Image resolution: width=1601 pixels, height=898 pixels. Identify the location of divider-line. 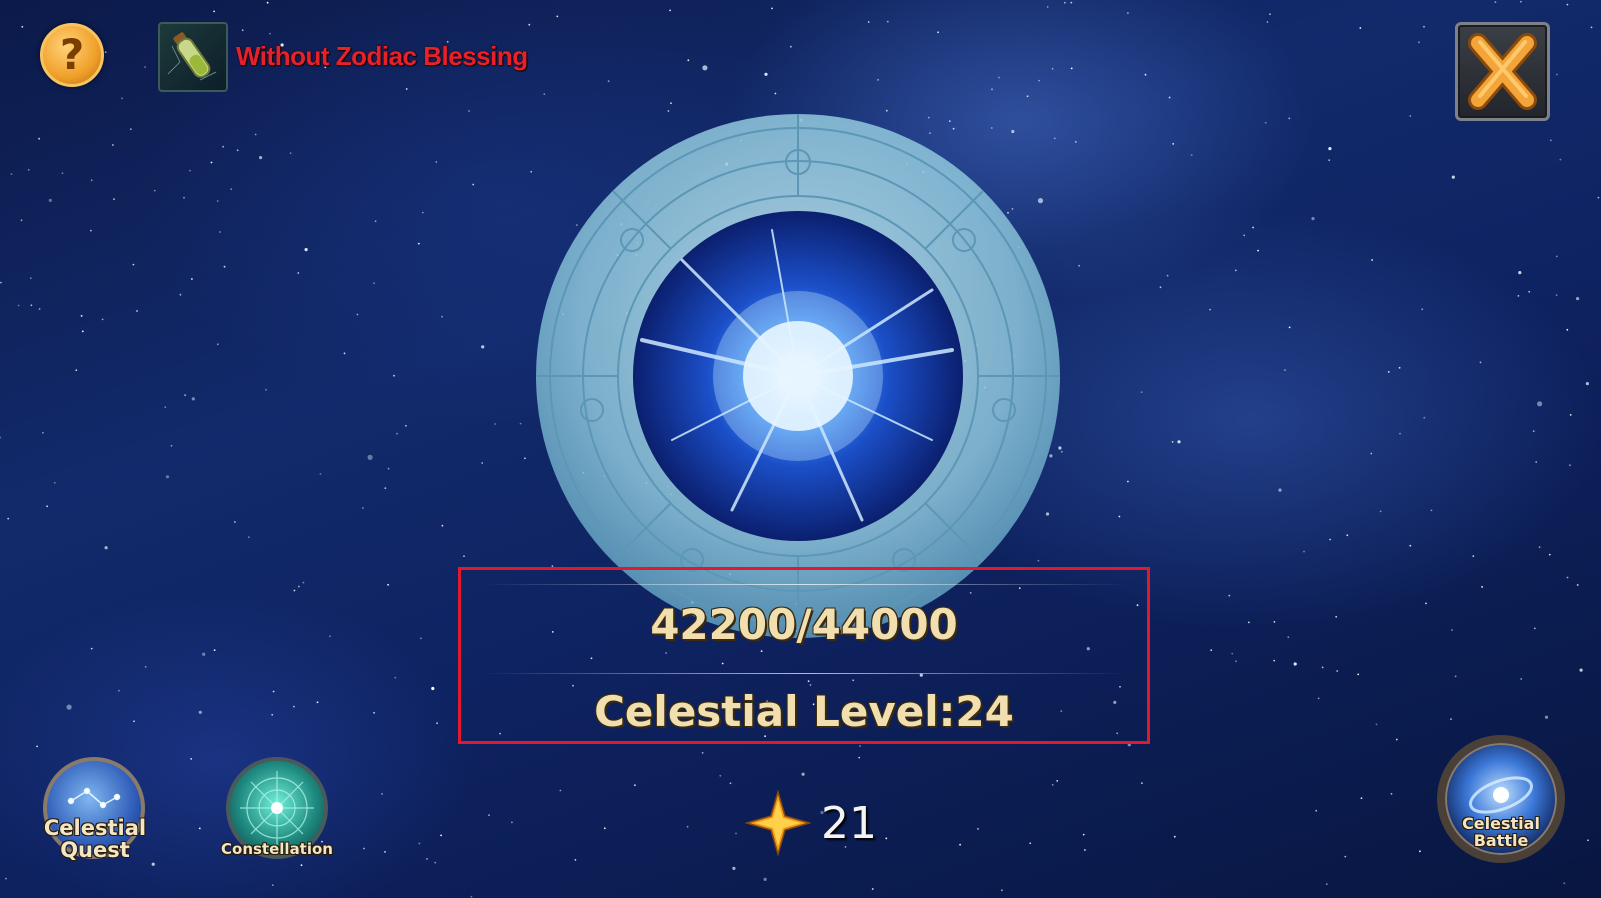
(804, 673).